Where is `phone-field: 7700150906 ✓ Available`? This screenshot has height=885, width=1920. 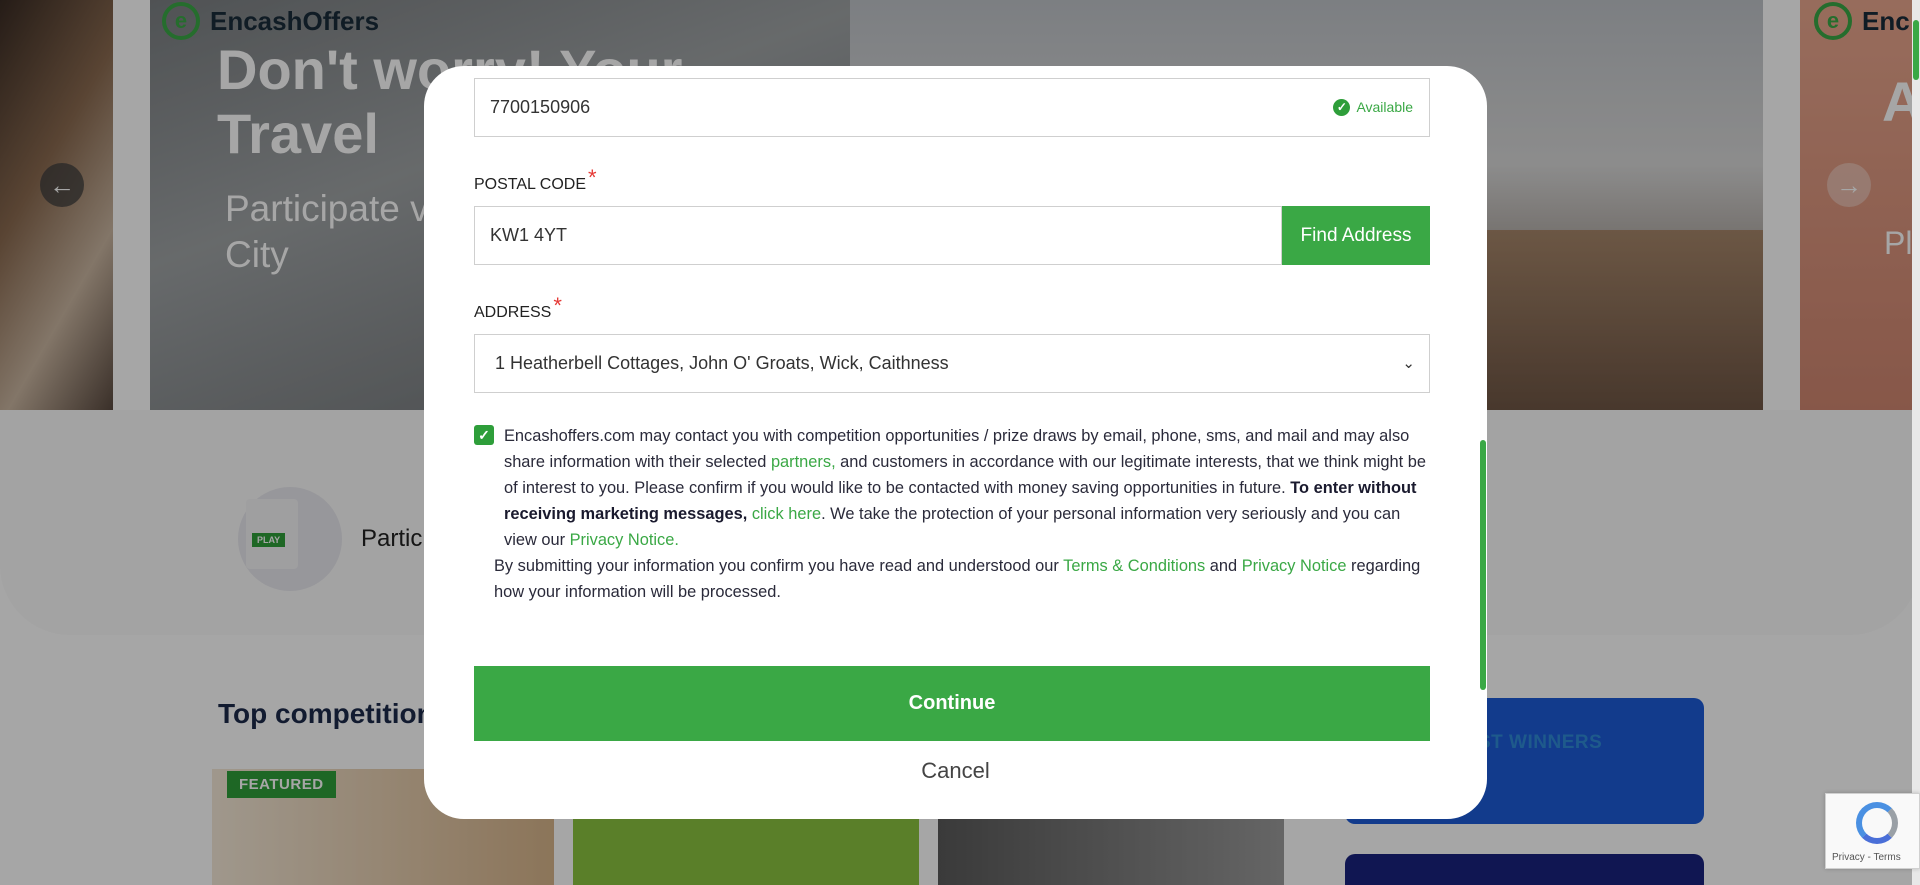 phone-field: 7700150906 ✓ Available is located at coordinates (952, 107).